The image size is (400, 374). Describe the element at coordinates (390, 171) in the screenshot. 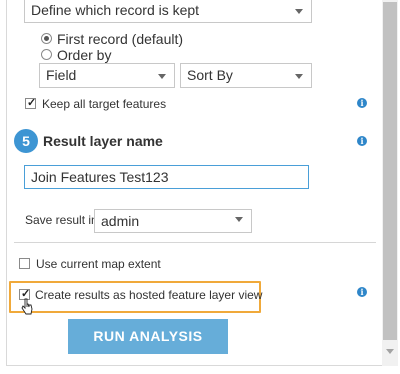

I see `scrollbar-thumb` at that location.